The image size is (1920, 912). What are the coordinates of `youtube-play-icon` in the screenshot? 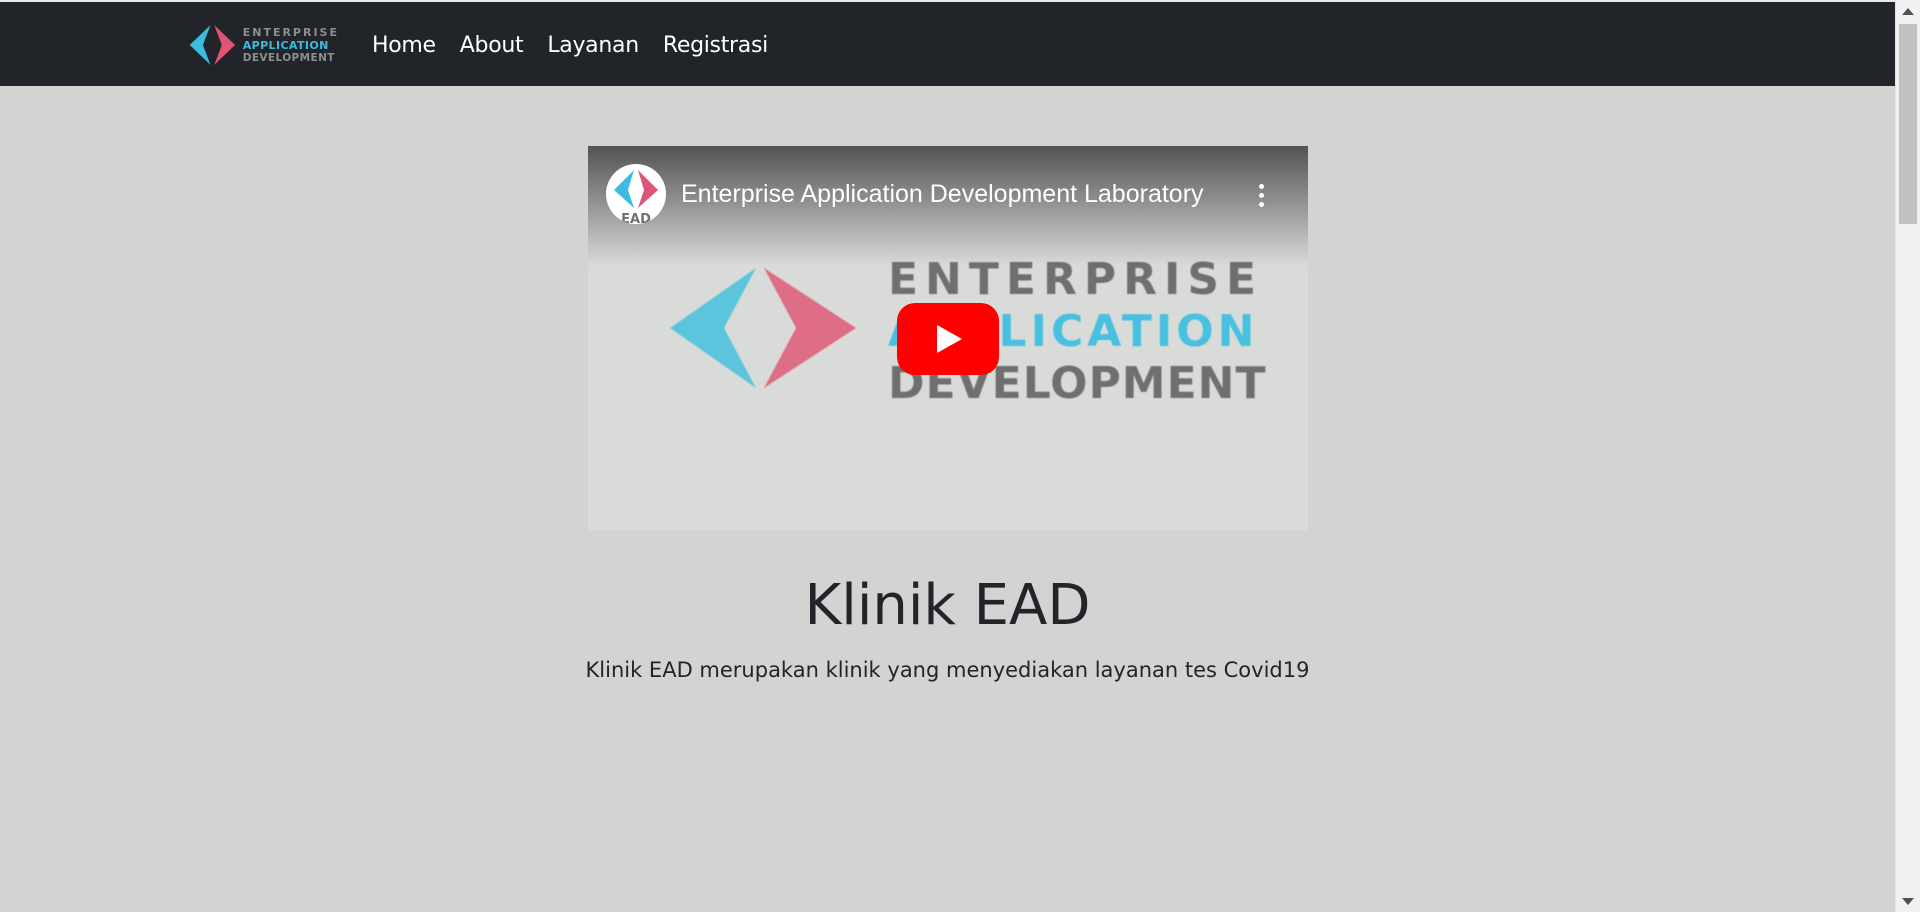 It's located at (948, 339).